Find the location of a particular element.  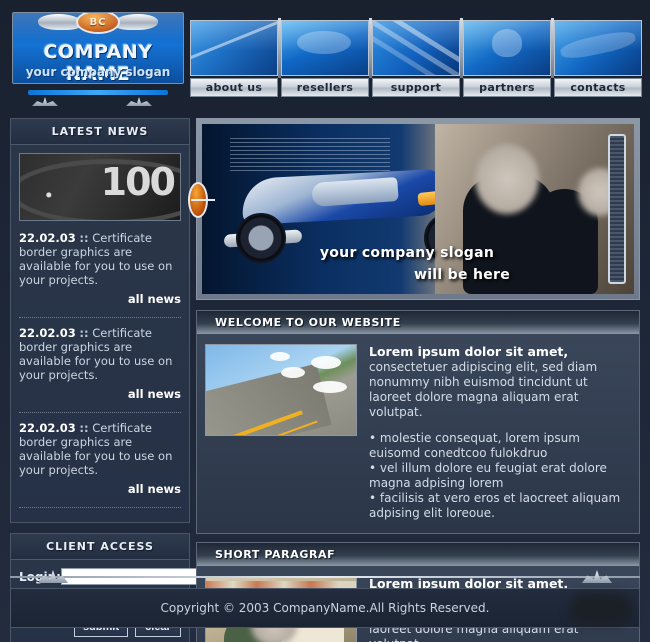

logo-wing-left-icon is located at coordinates (60, 22).